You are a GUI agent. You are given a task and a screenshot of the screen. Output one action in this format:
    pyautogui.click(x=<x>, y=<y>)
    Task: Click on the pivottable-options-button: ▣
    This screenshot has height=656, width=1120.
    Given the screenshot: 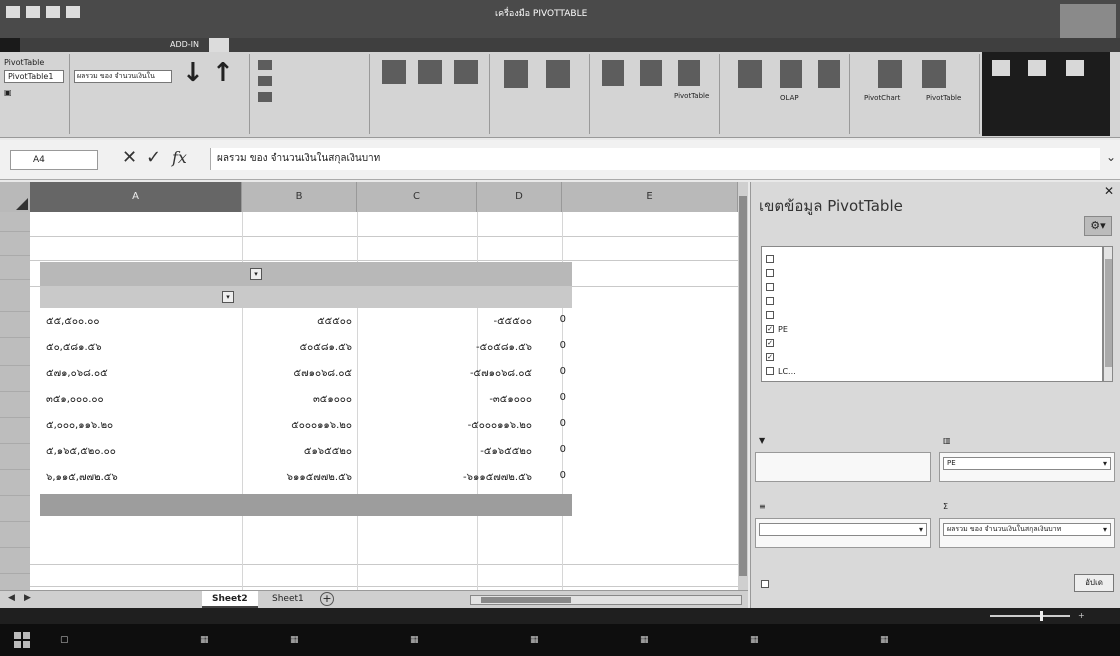 What is the action you would take?
    pyautogui.click(x=8, y=92)
    